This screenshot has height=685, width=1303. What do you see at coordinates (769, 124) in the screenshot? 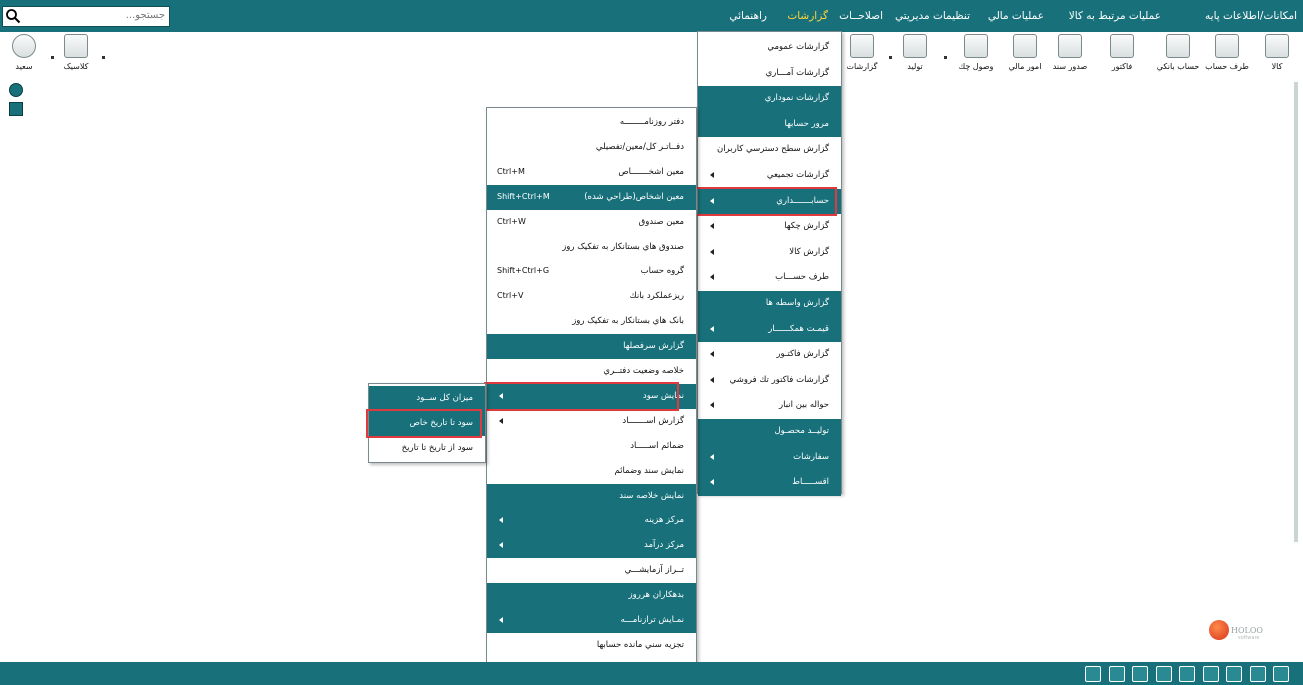
I see `reports-menu-item: مرور حسابها` at bounding box center [769, 124].